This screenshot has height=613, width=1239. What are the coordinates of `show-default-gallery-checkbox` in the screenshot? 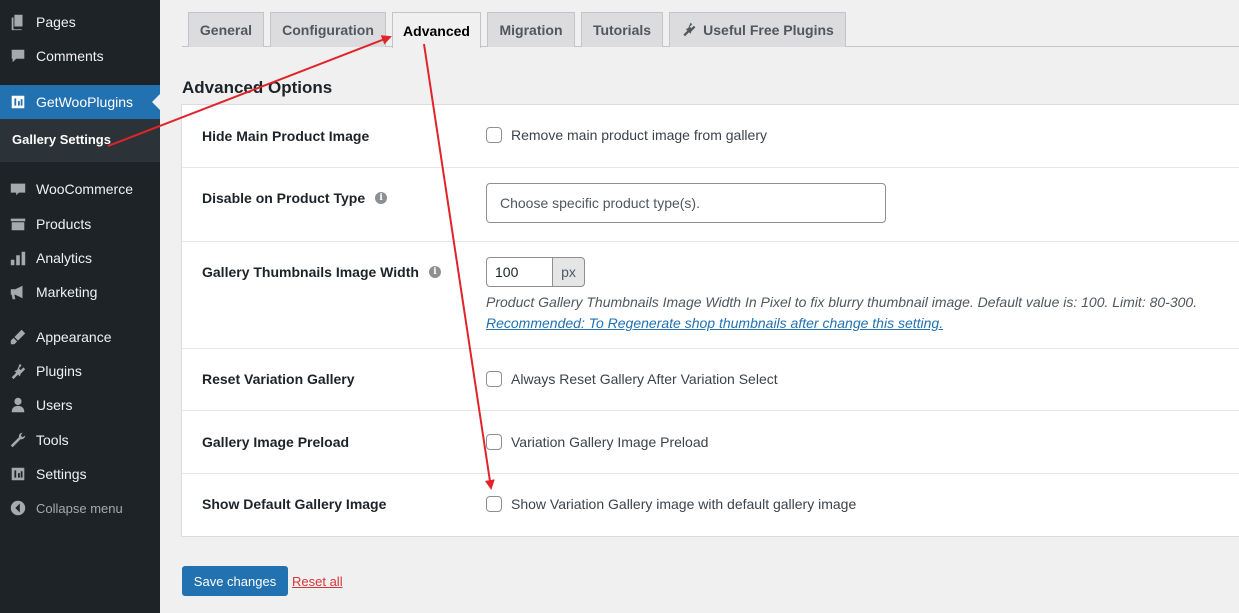 It's located at (494, 504).